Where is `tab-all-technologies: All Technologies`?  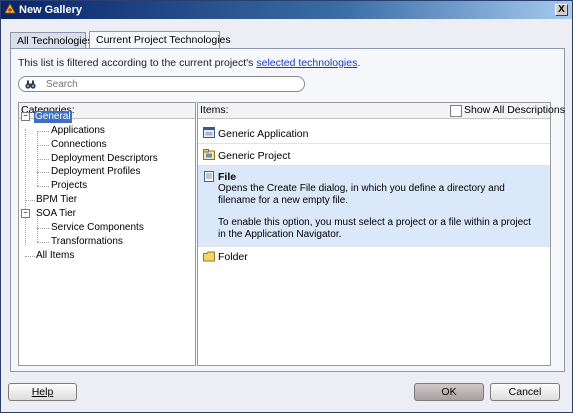 tab-all-technologies: All Technologies is located at coordinates (51, 40).